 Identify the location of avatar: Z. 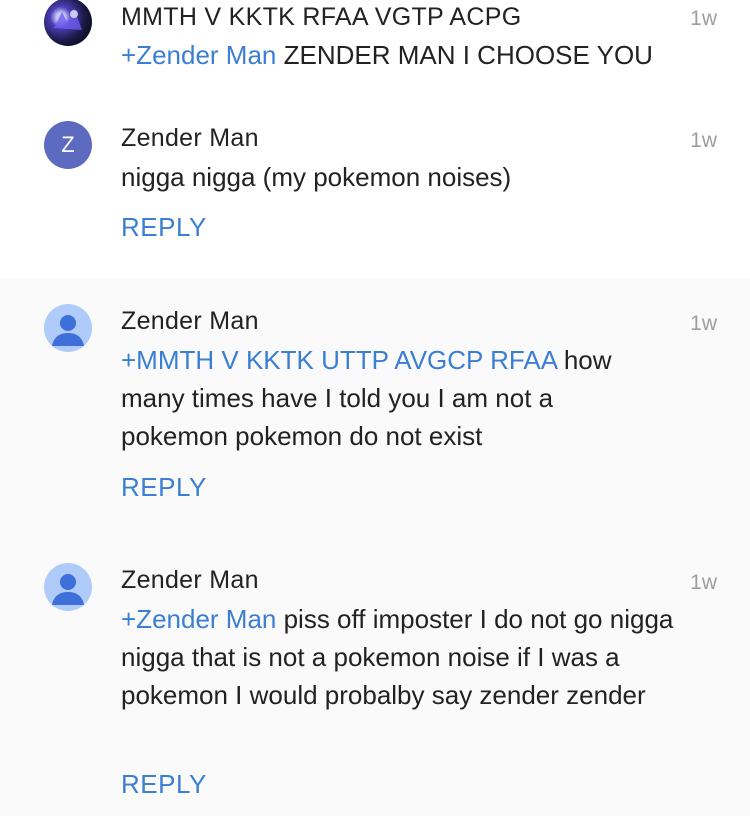
(68, 145).